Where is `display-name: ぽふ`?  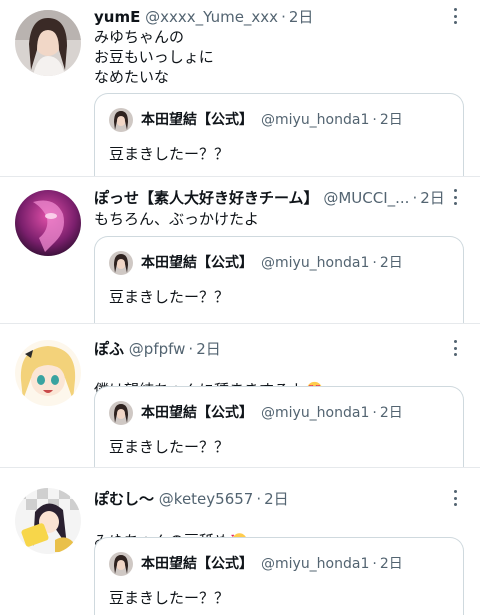
display-name: ぽふ is located at coordinates (109, 349).